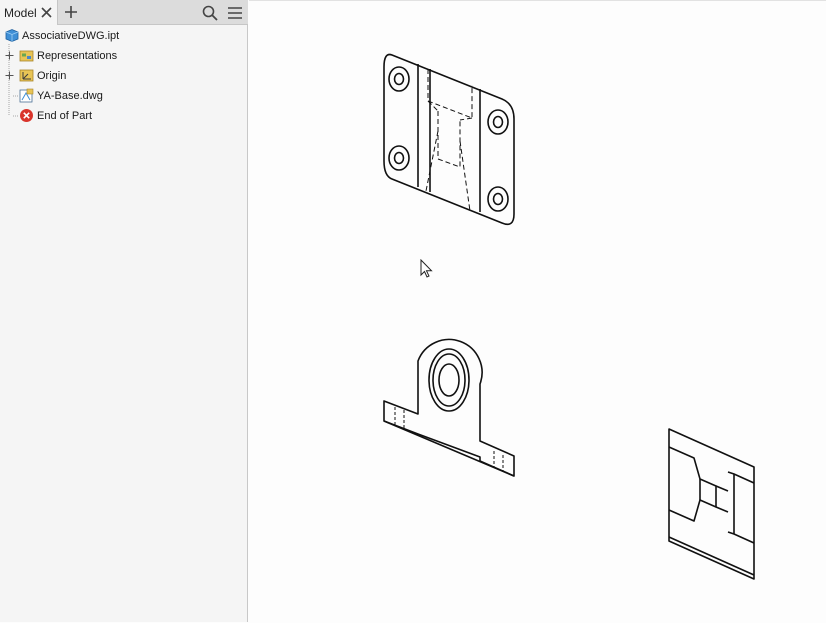  Describe the element at coordinates (26, 95) in the screenshot. I see `dwg-underlay-icon` at that location.